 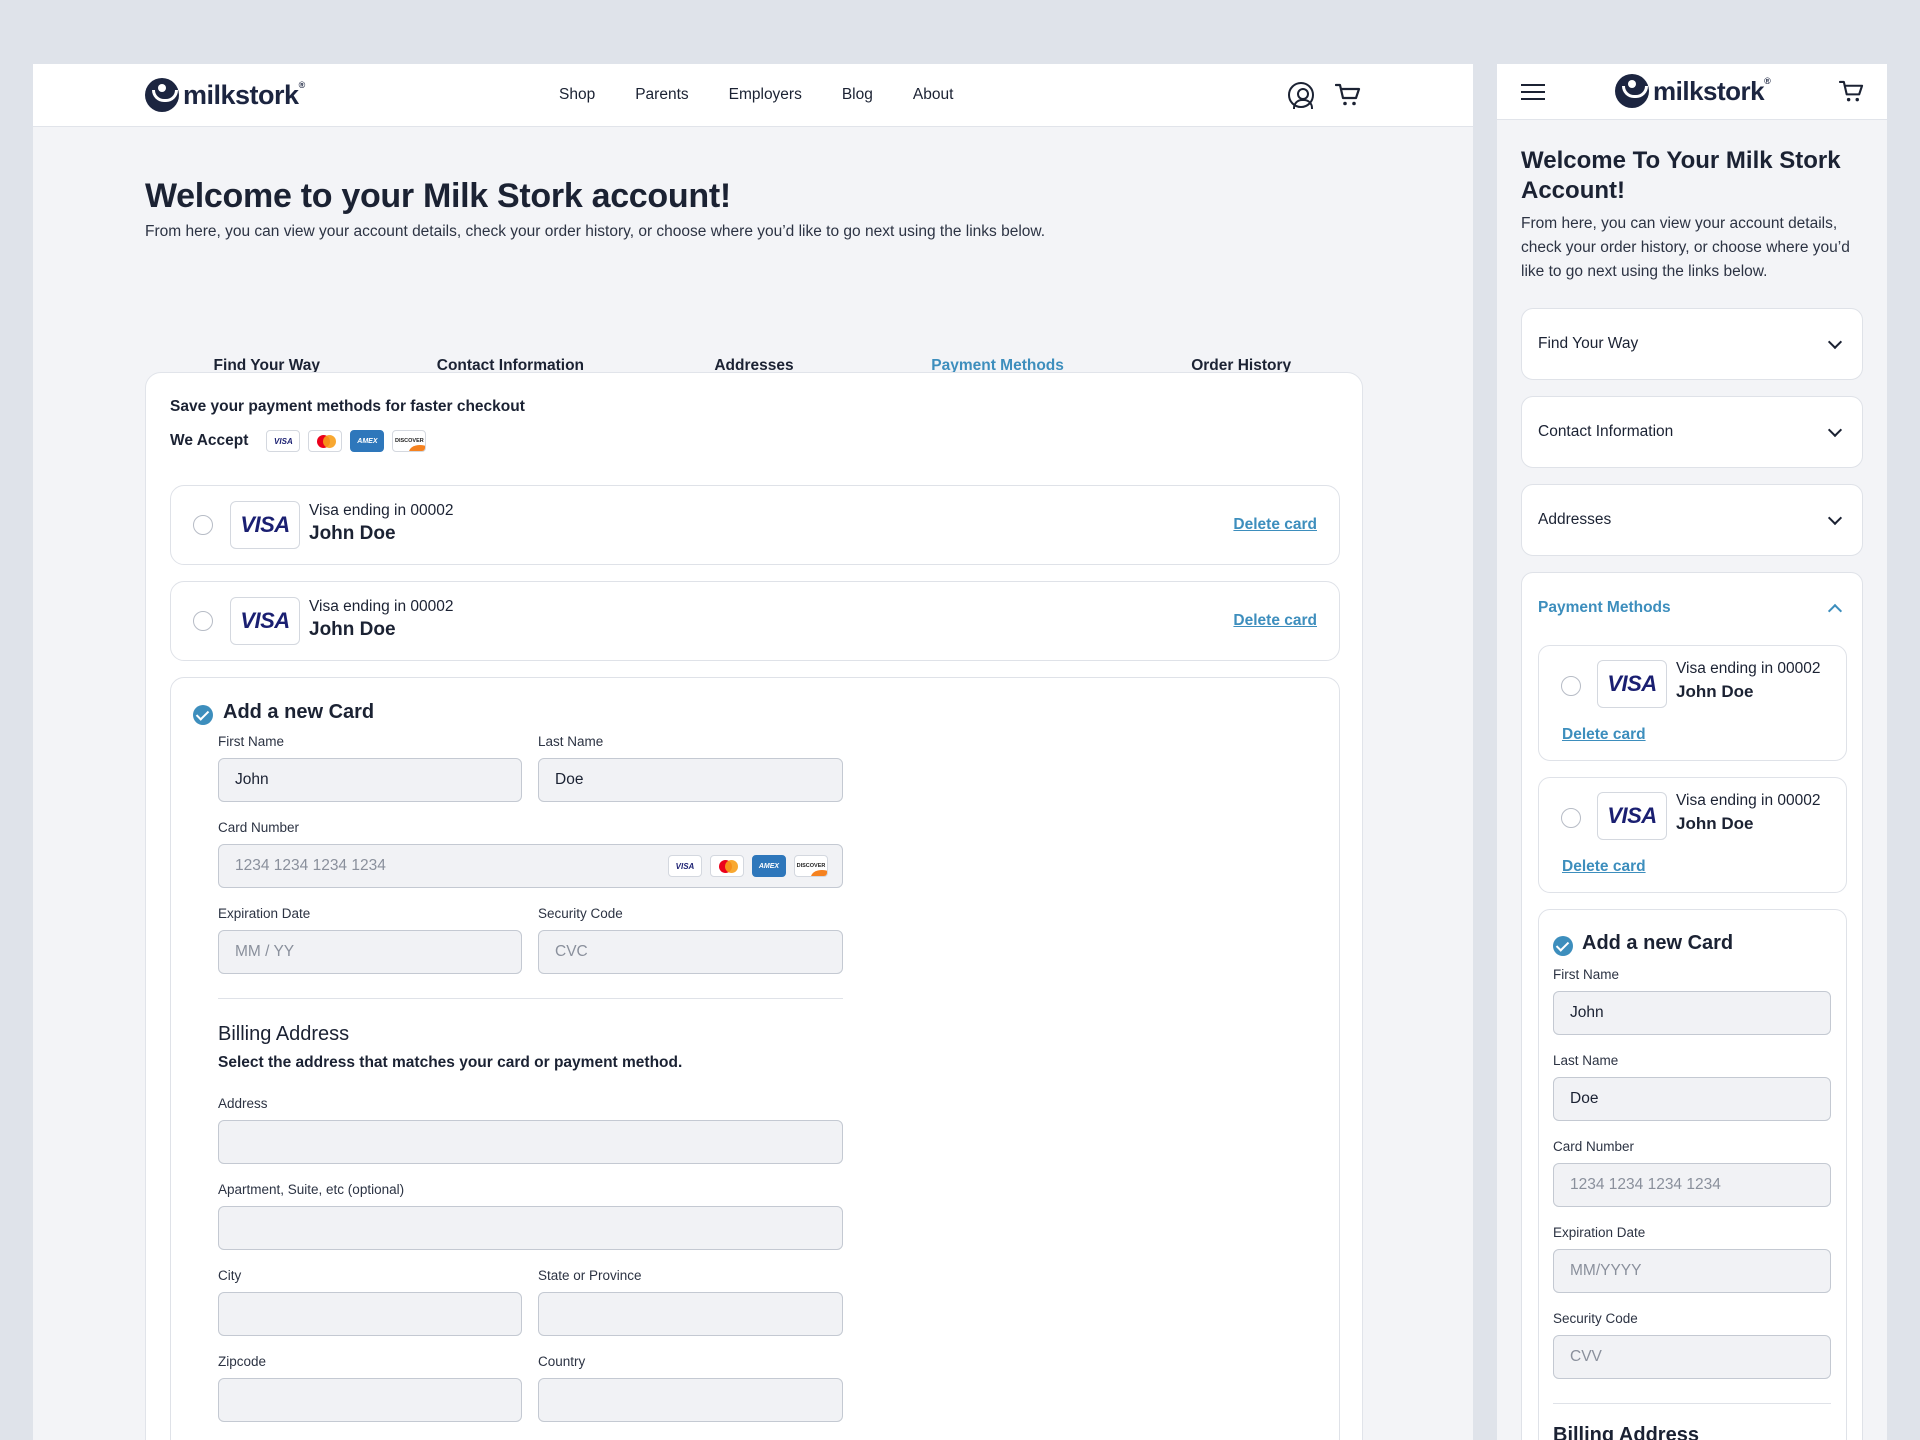 What do you see at coordinates (690, 1314) in the screenshot?
I see `state-input` at bounding box center [690, 1314].